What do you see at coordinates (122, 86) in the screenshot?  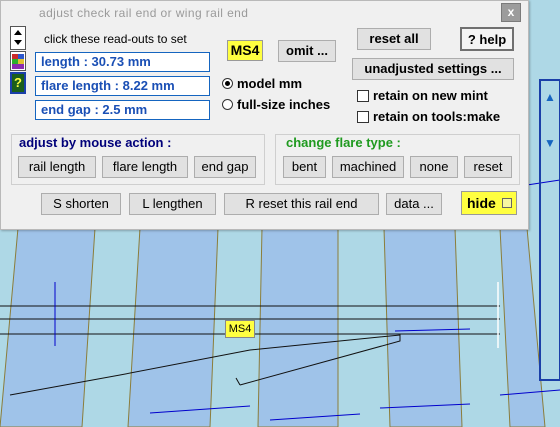 I see `flare-length-readout: flare length : 8.22 mm` at bounding box center [122, 86].